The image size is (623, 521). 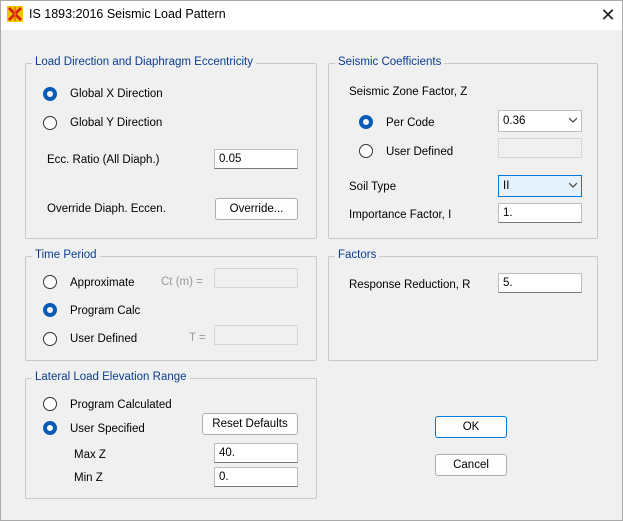 I want to click on factors-legend: Factors, so click(x=357, y=255).